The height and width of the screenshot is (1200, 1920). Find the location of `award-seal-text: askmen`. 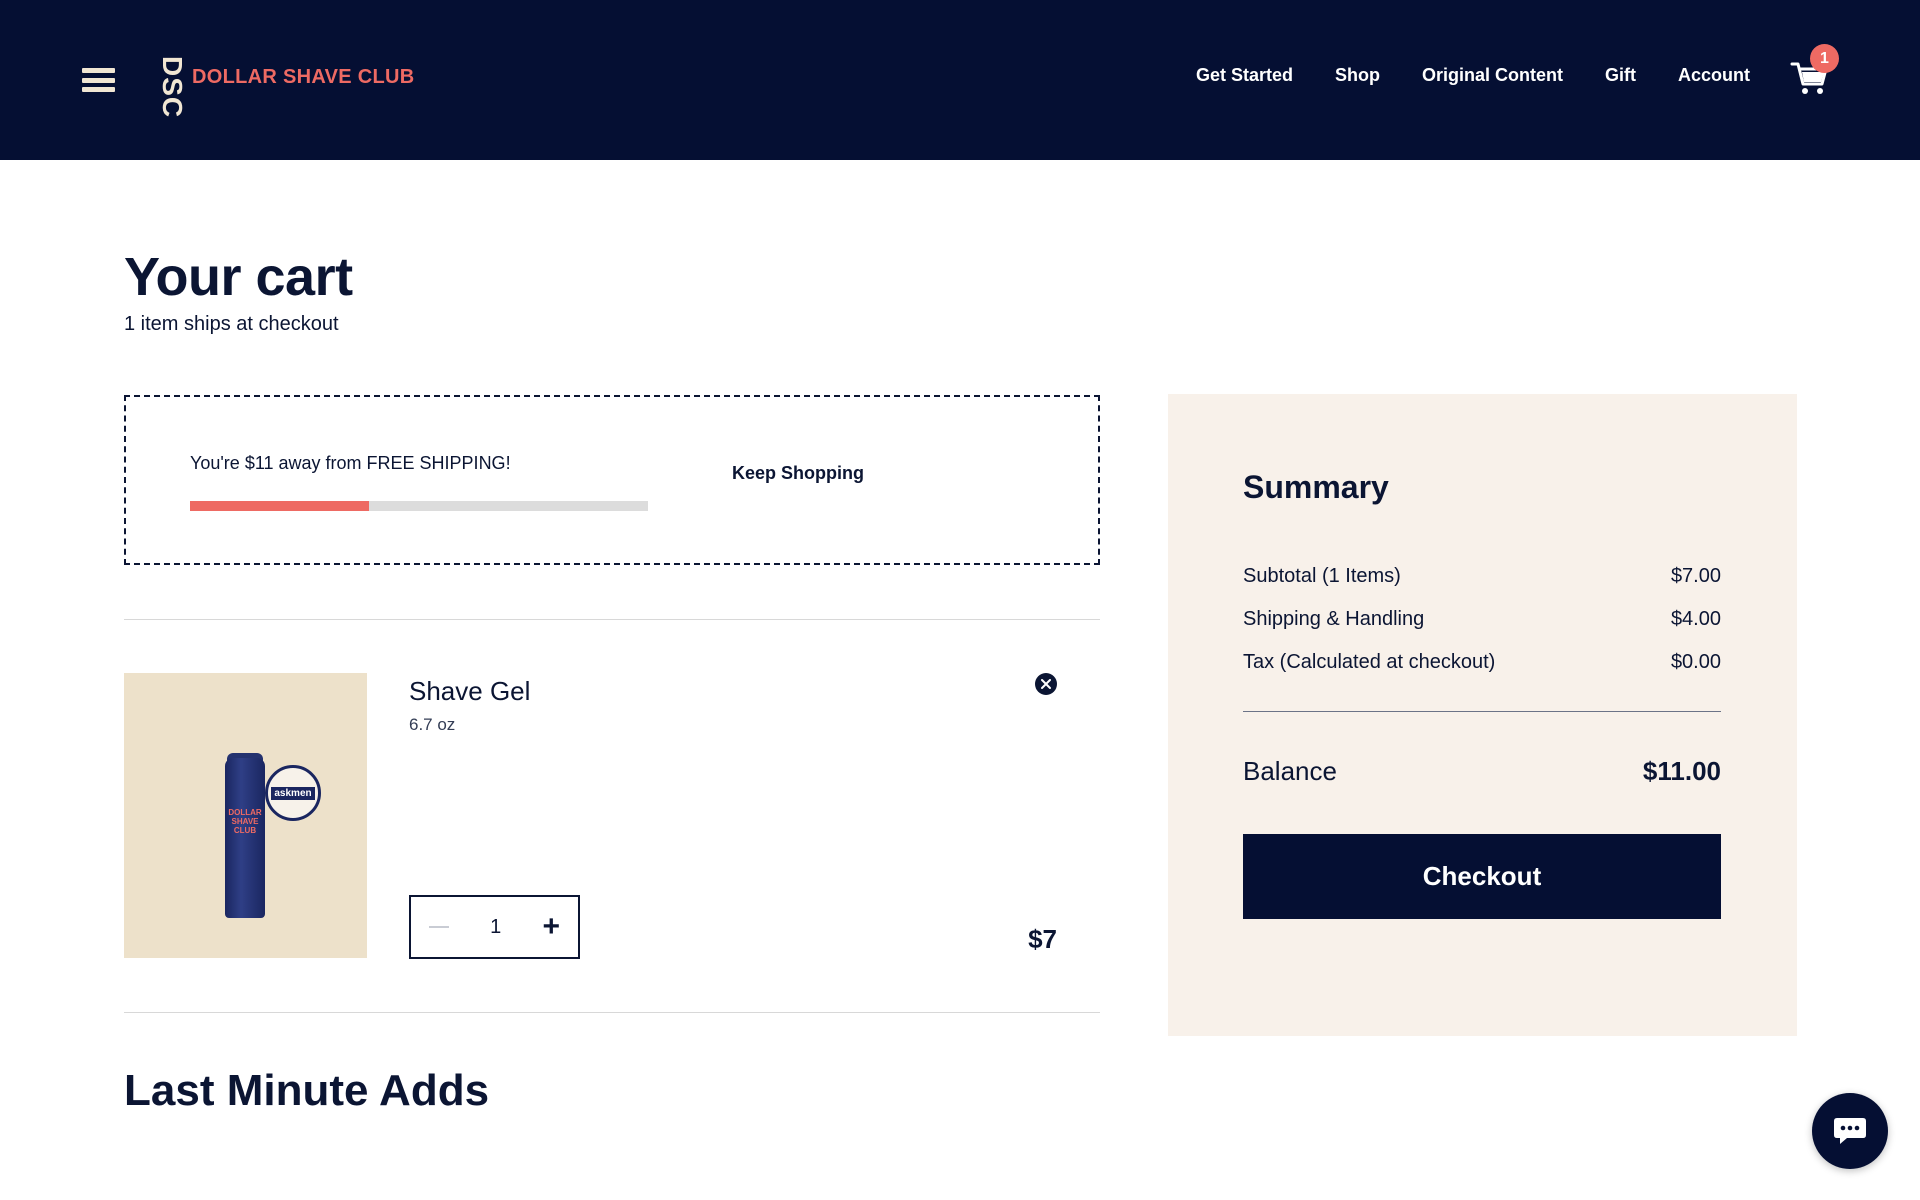

award-seal-text: askmen is located at coordinates (293, 793).